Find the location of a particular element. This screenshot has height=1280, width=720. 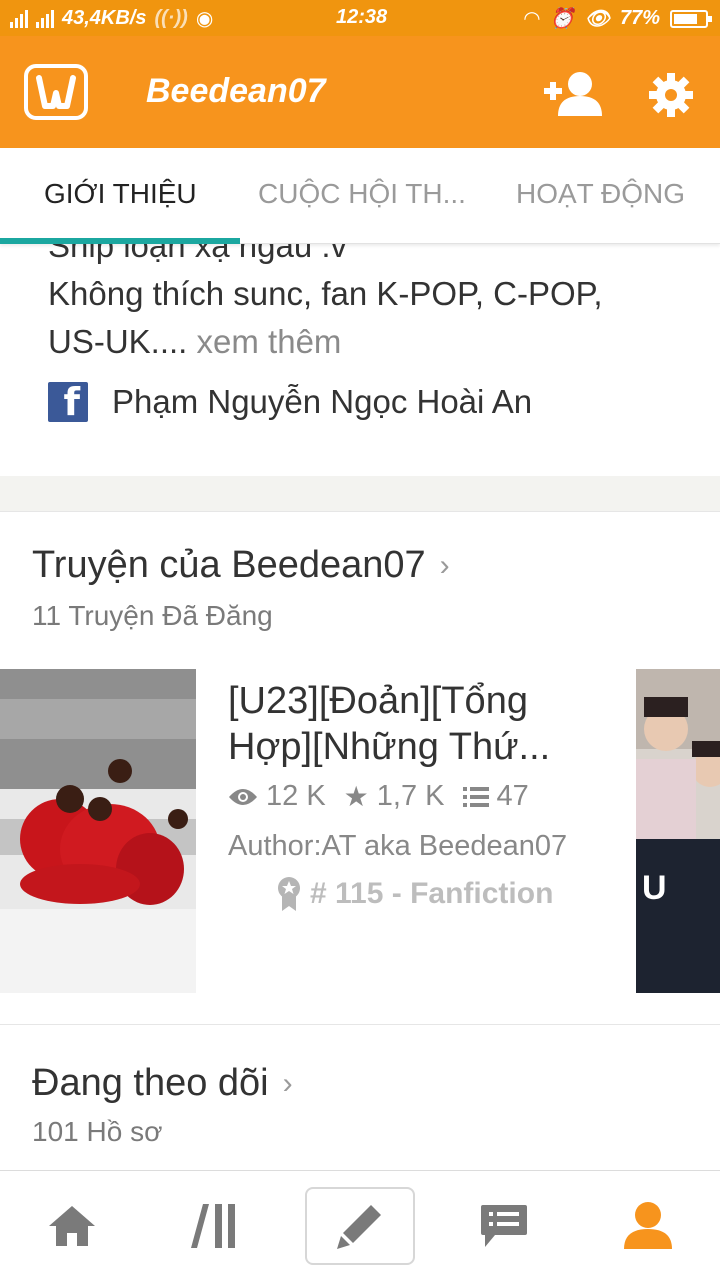

clock: 12:38 is located at coordinates (362, 17).